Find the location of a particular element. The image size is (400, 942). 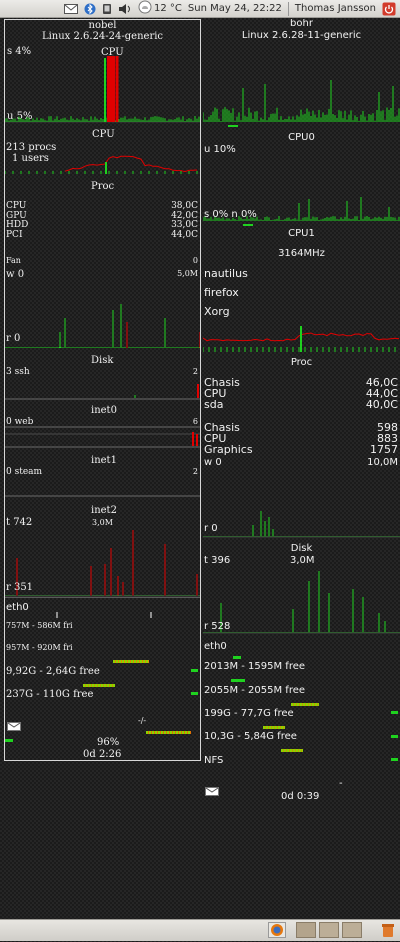

net-up: t 396 is located at coordinates (217, 560).